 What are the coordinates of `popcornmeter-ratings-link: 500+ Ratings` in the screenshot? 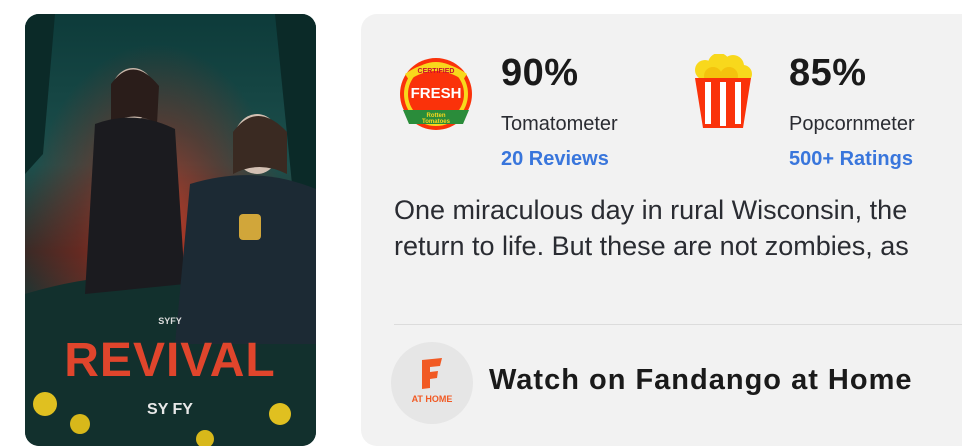 It's located at (851, 159).